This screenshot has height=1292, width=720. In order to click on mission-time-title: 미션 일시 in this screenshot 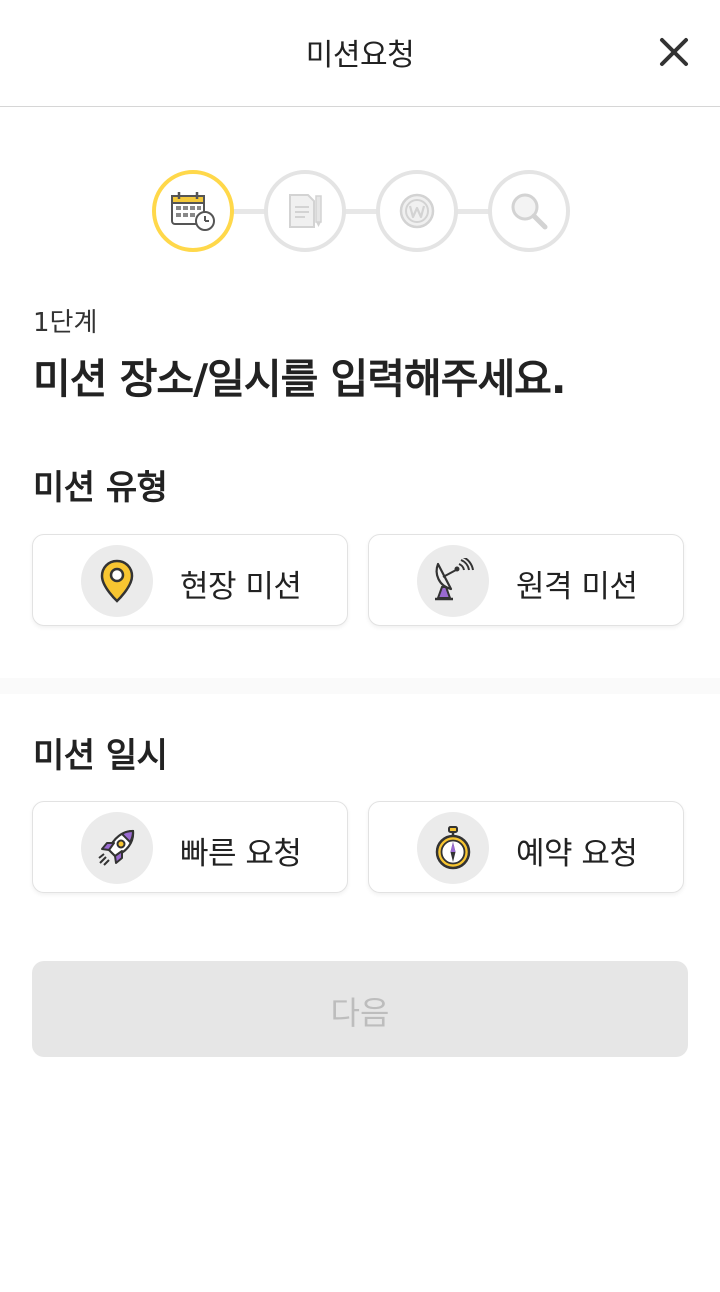, I will do `click(100, 756)`.